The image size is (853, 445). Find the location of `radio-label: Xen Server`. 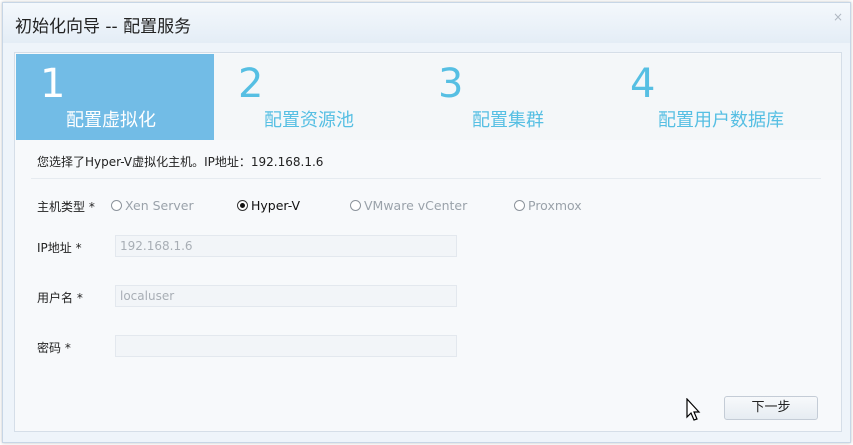

radio-label: Xen Server is located at coordinates (159, 205).